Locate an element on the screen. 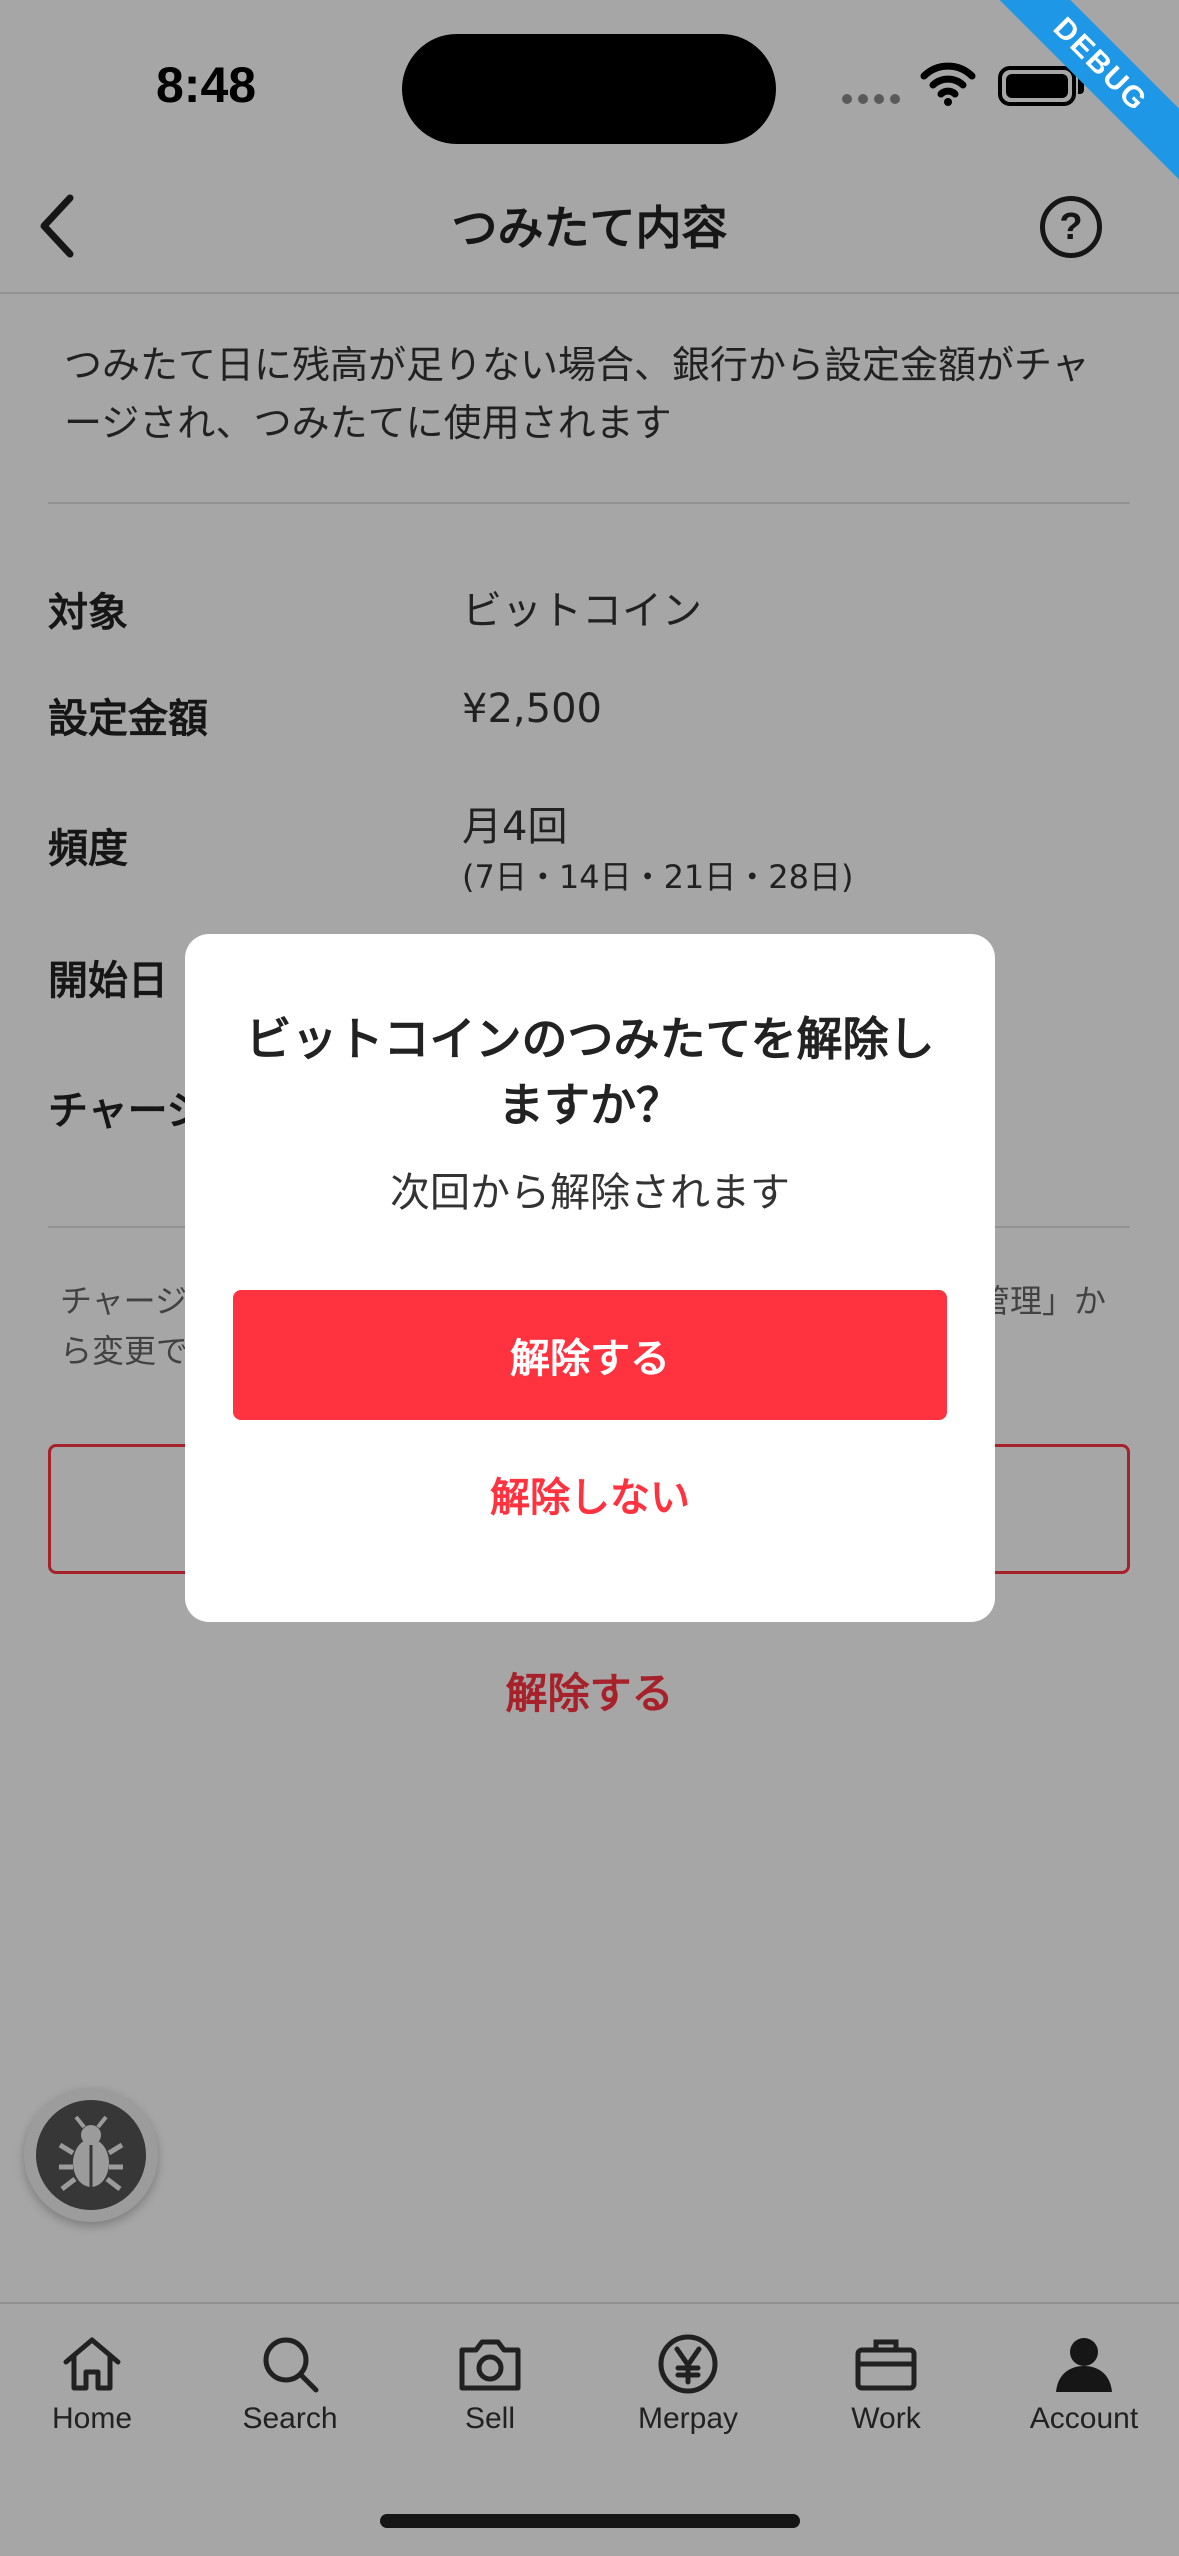 Image resolution: width=1179 pixels, height=2556 pixels. dialog-message: 次回から解除されます is located at coordinates (590, 1193).